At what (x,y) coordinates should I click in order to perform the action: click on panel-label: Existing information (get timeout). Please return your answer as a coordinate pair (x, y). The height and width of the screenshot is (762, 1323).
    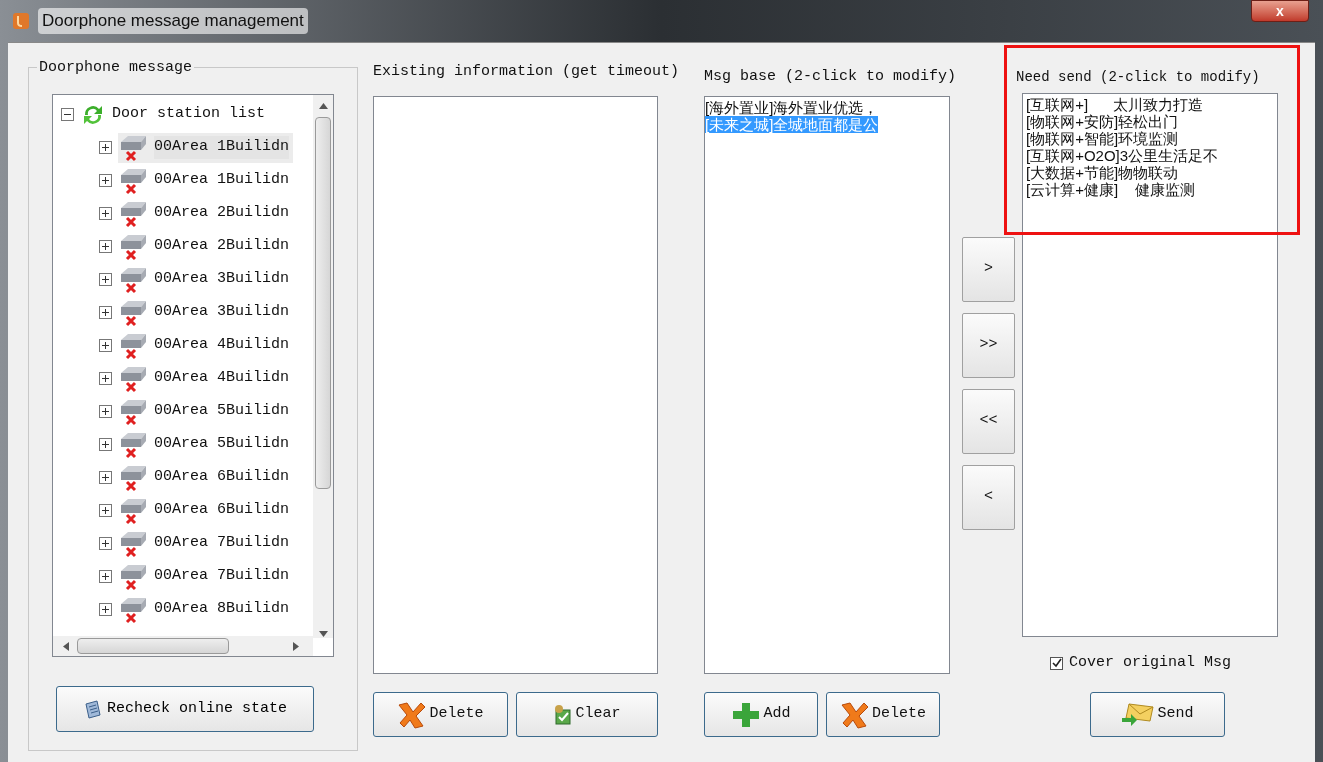
    Looking at the image, I should click on (526, 72).